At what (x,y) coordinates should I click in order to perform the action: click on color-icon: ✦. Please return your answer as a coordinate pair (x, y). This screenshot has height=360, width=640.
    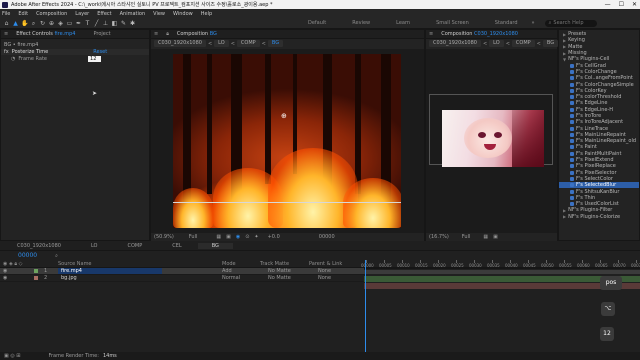
    Looking at the image, I should click on (256, 237).